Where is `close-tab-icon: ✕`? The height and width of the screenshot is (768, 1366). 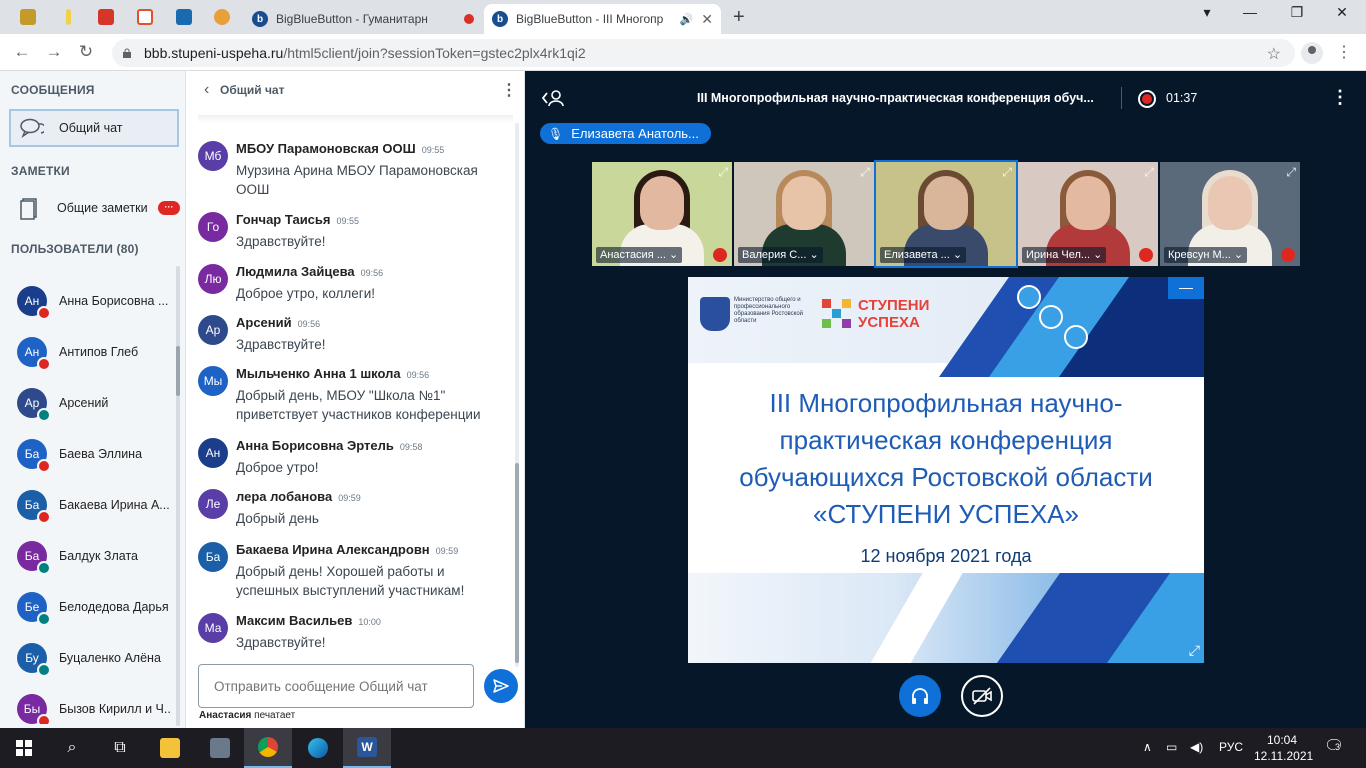 close-tab-icon: ✕ is located at coordinates (707, 19).